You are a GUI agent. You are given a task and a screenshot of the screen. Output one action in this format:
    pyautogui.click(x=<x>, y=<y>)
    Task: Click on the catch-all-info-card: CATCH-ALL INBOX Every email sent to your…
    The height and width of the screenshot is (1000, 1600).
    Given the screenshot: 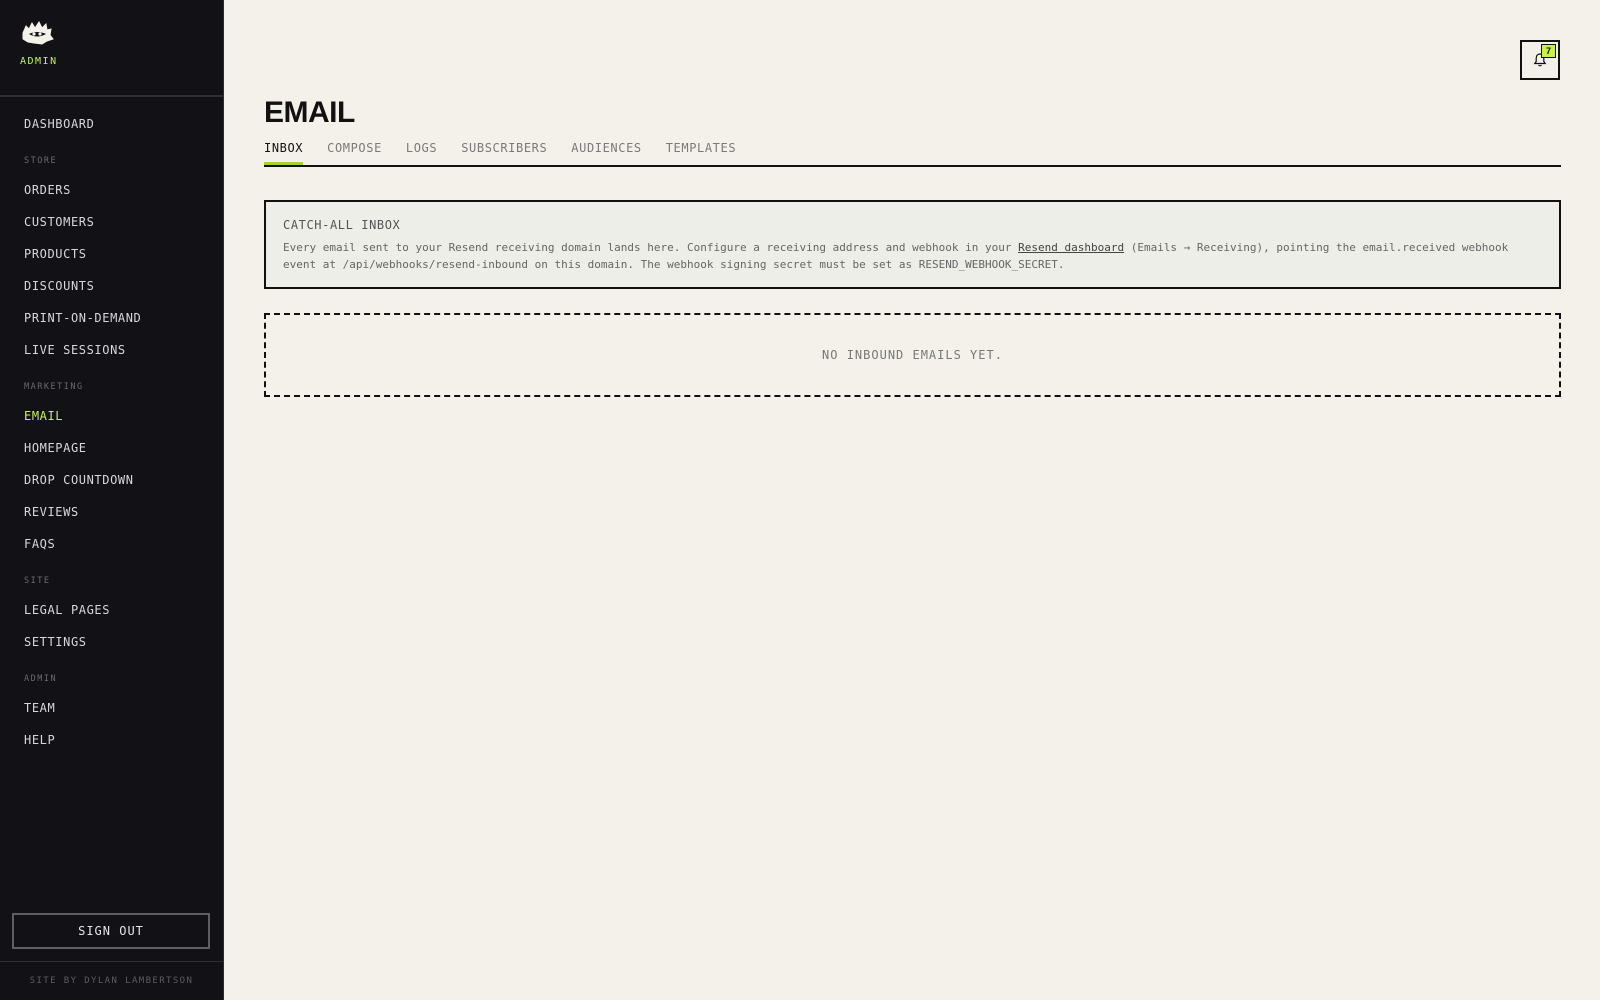 What is the action you would take?
    pyautogui.click(x=912, y=244)
    